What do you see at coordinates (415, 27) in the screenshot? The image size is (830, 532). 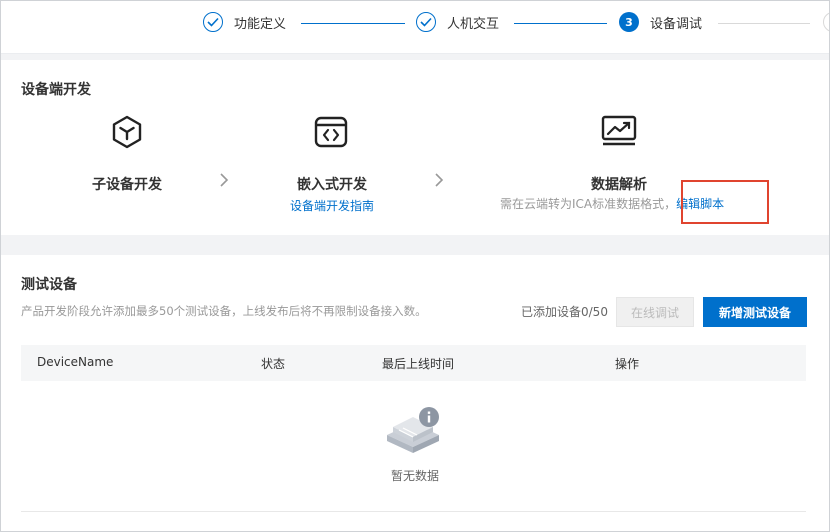 I see `progress-stepper: 功能定义 人机交互 3 设备调试` at bounding box center [415, 27].